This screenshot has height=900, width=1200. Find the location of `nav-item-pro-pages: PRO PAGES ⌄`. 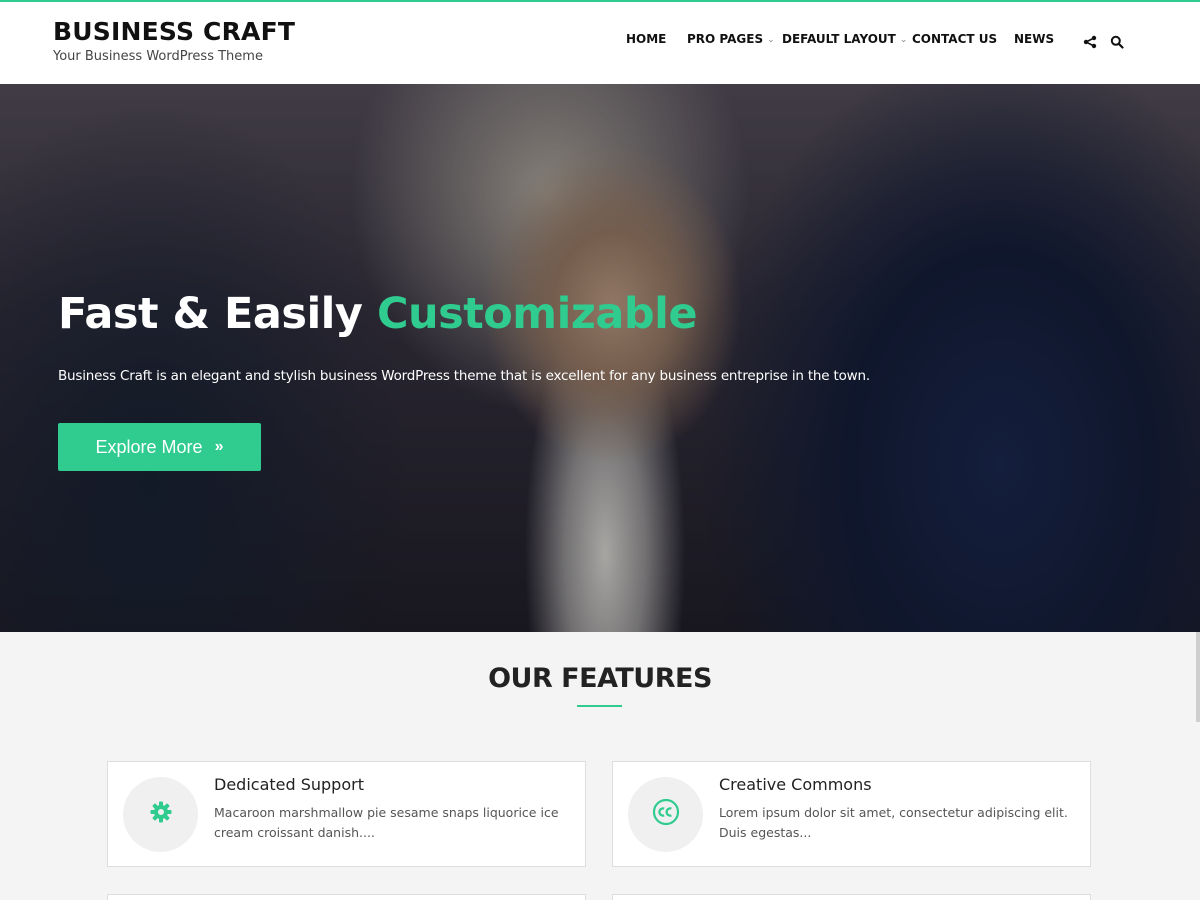

nav-item-pro-pages: PRO PAGES ⌄ is located at coordinates (731, 39).